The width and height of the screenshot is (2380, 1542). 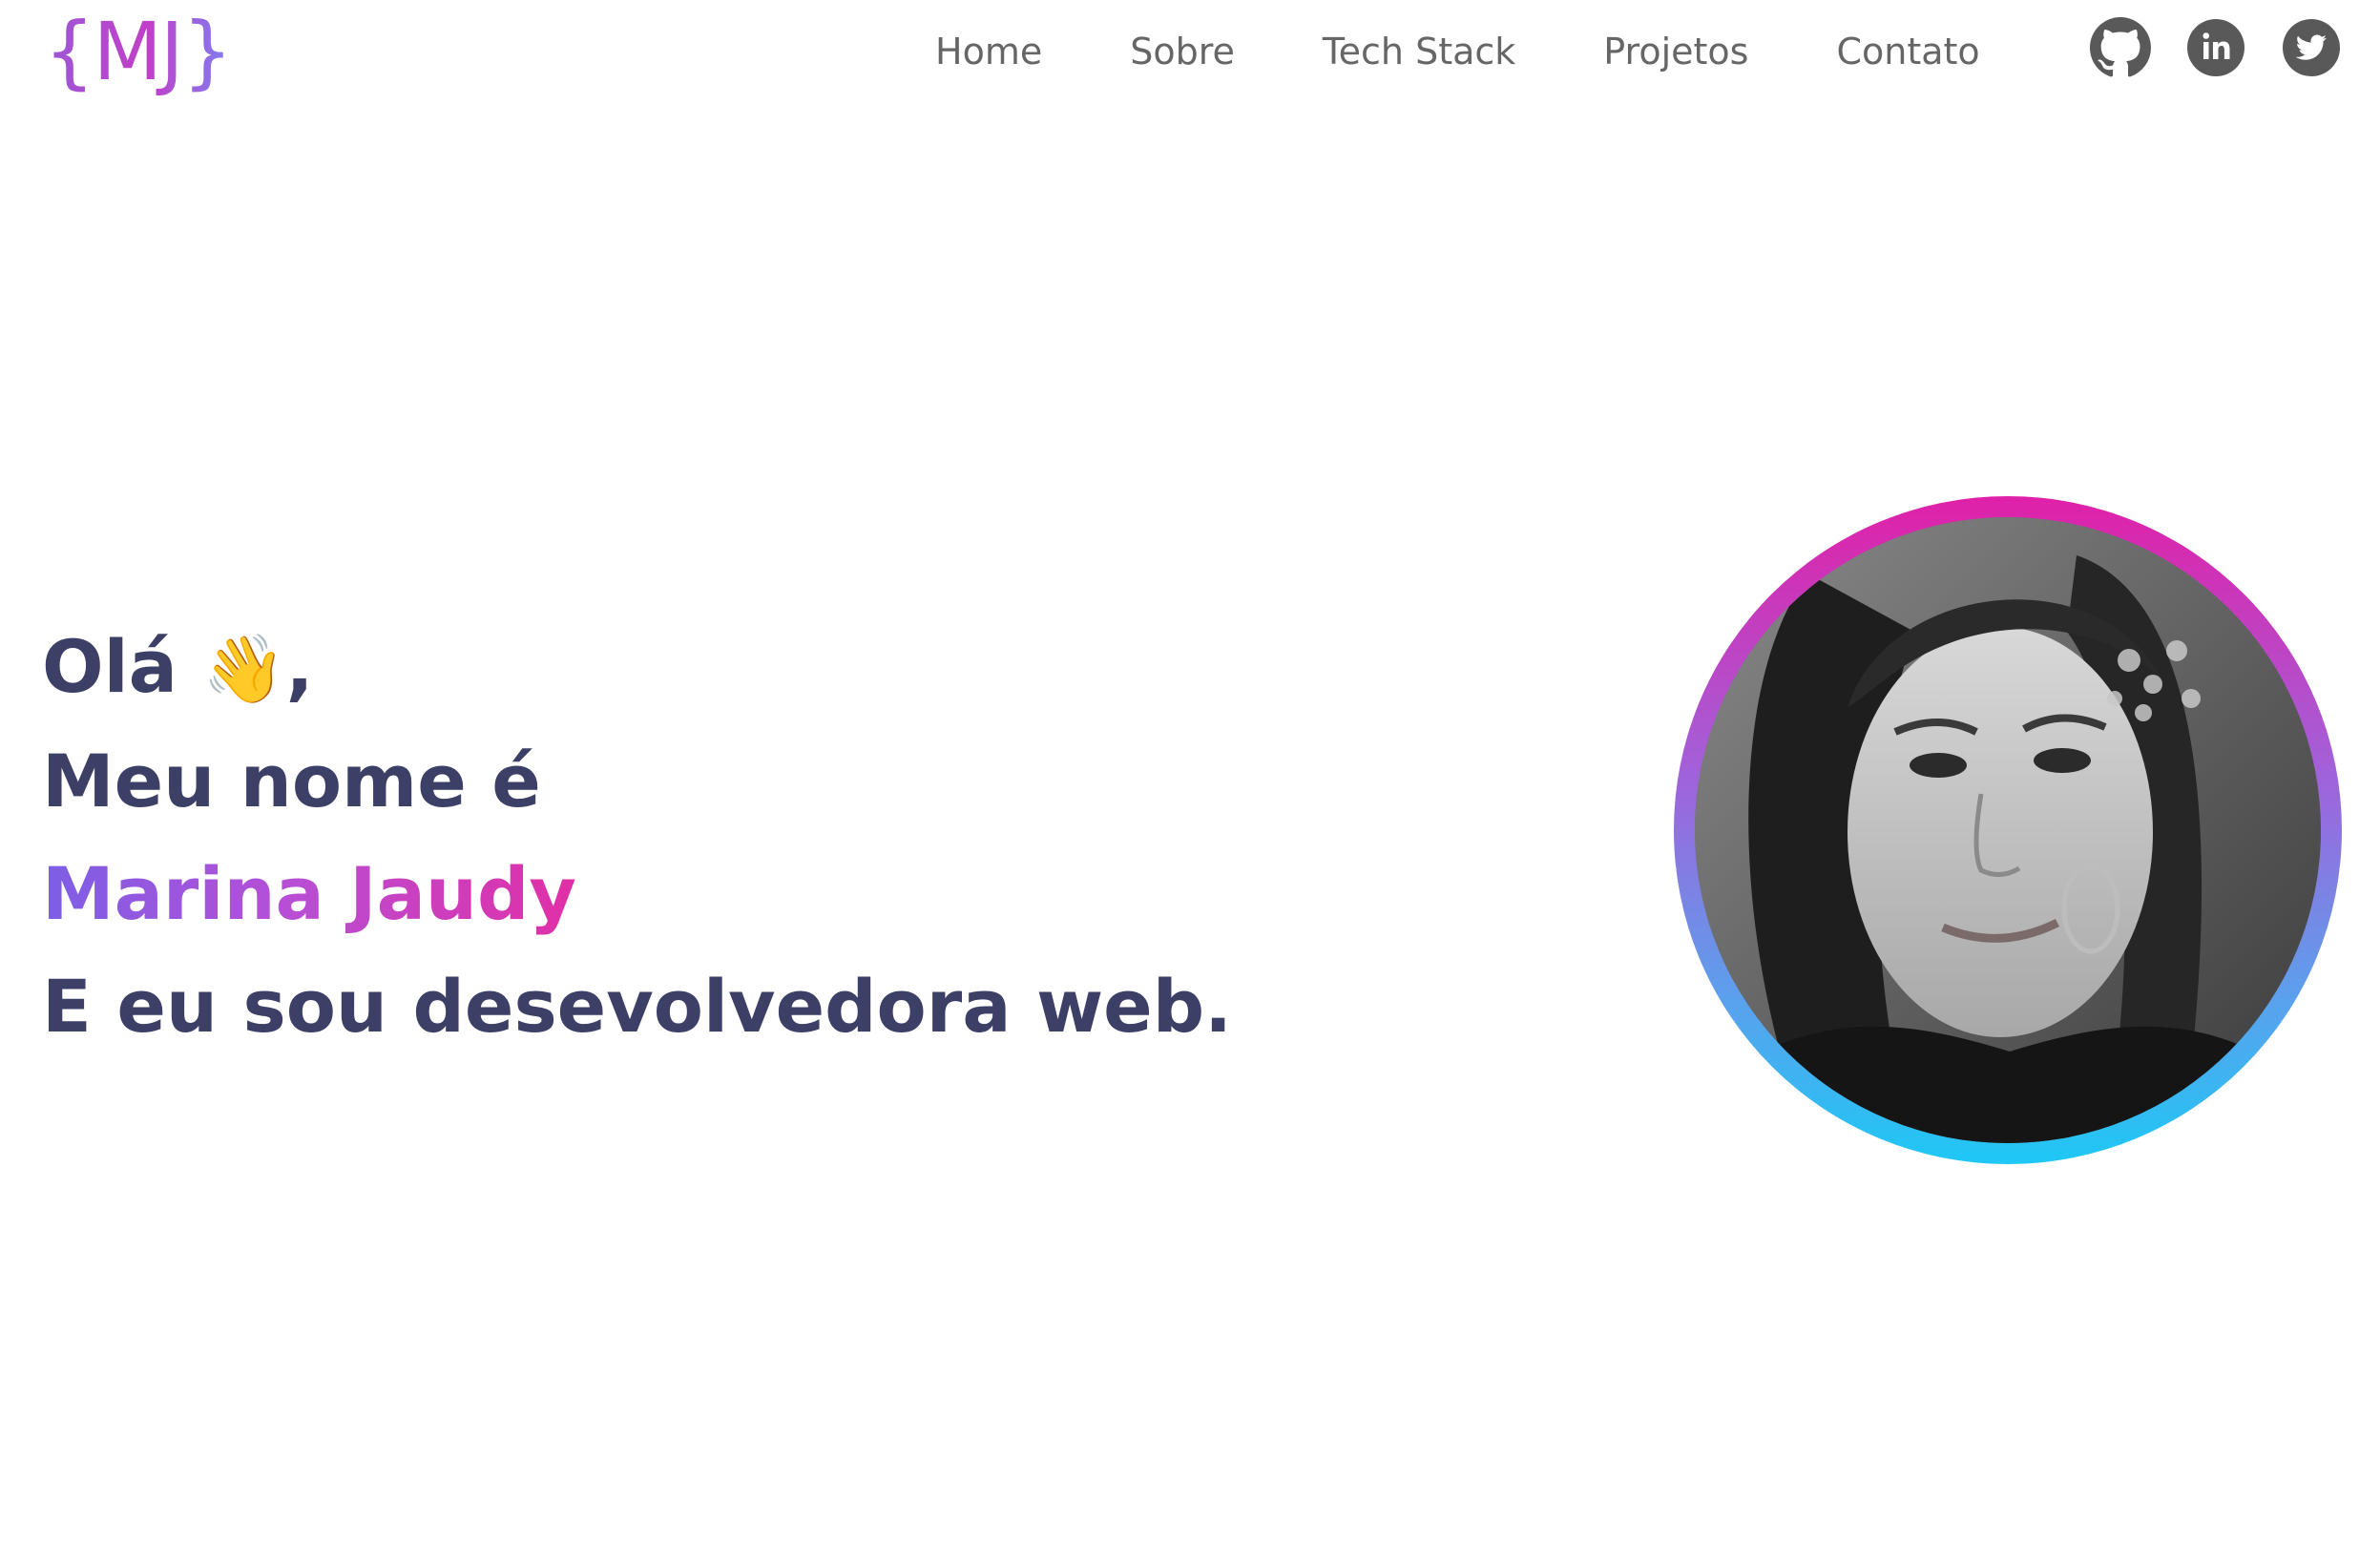 What do you see at coordinates (2120, 47) in the screenshot?
I see `github-icon` at bounding box center [2120, 47].